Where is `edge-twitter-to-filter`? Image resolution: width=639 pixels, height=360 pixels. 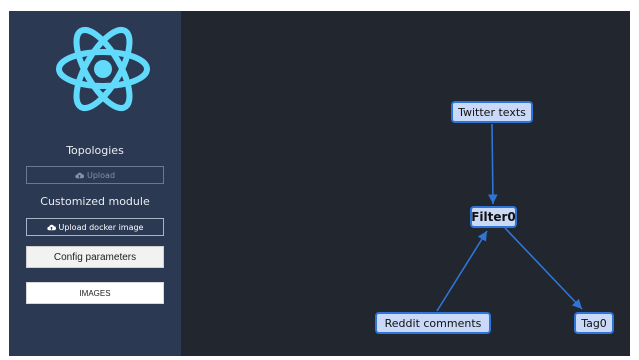
edge-twitter-to-filter is located at coordinates (493, 164).